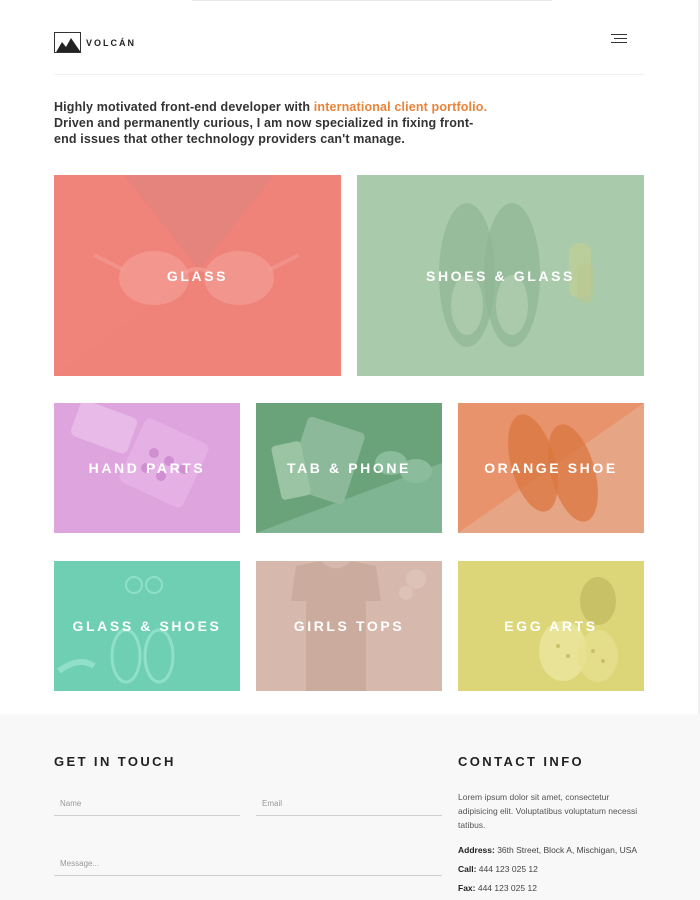 The height and width of the screenshot is (900, 700). I want to click on portfolio-item-egg-arts: EGG ARTS, so click(551, 626).